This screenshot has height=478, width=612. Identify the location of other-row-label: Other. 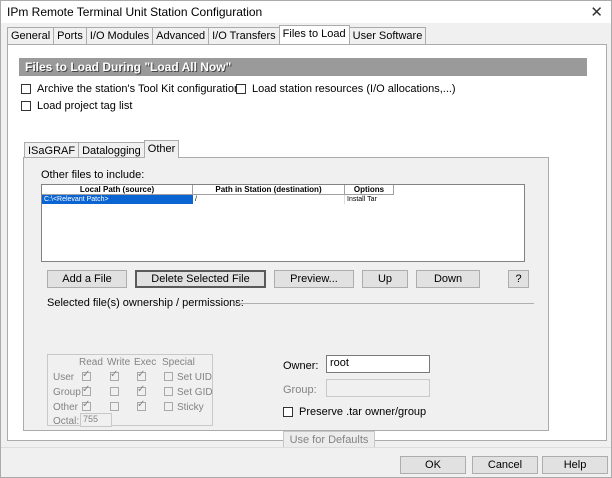
(66, 407).